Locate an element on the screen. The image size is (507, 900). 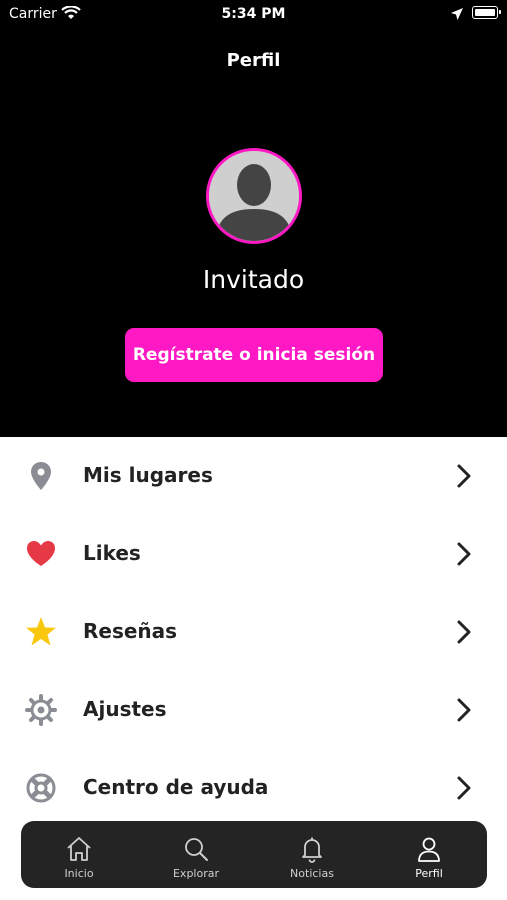
bottom-tab-bar: Inicio Explorar Noticias Perfil is located at coordinates (254, 852).